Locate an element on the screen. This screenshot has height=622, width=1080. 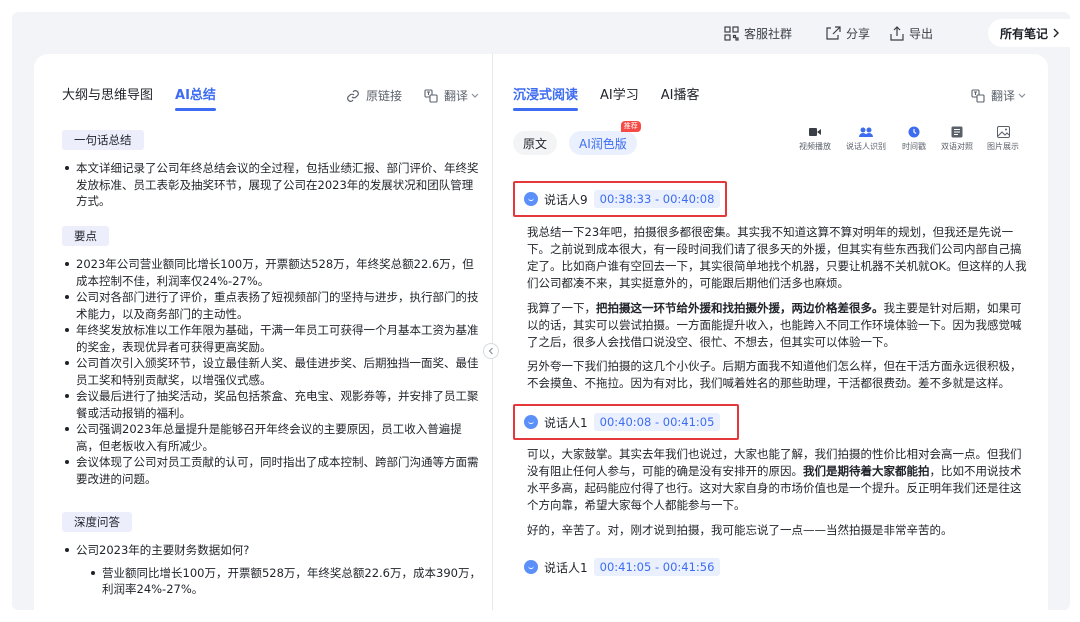
all-notes-label: 所有笔记 is located at coordinates (1023, 33).